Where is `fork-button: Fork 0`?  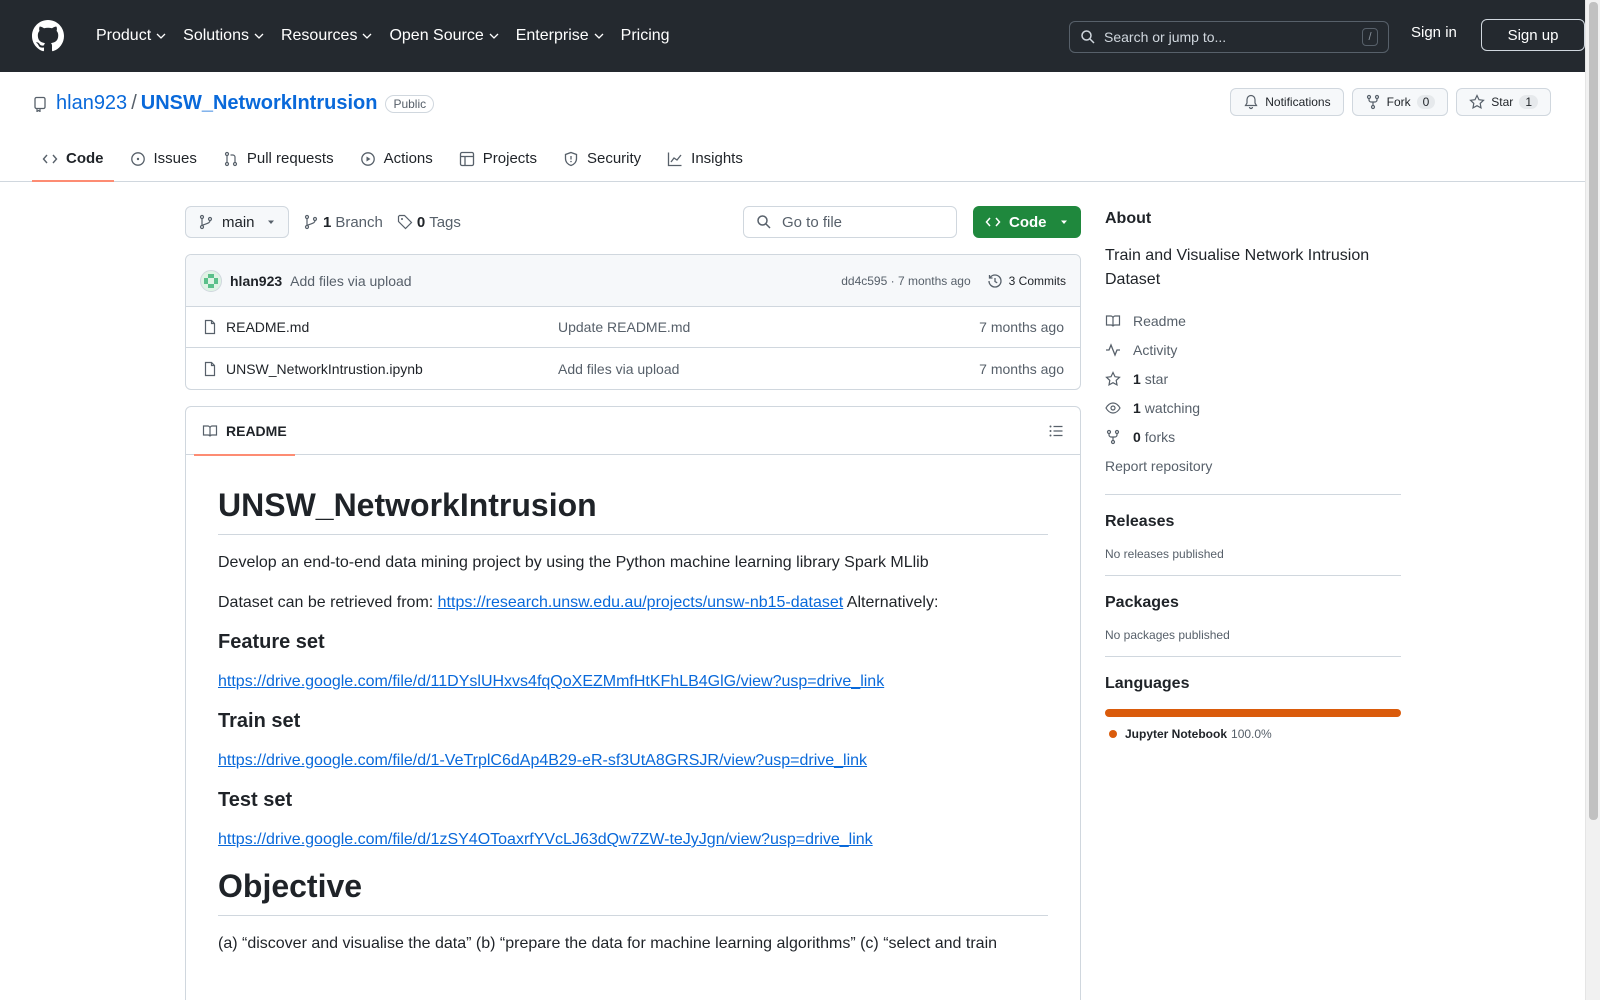
fork-button: Fork 0 is located at coordinates (1400, 102).